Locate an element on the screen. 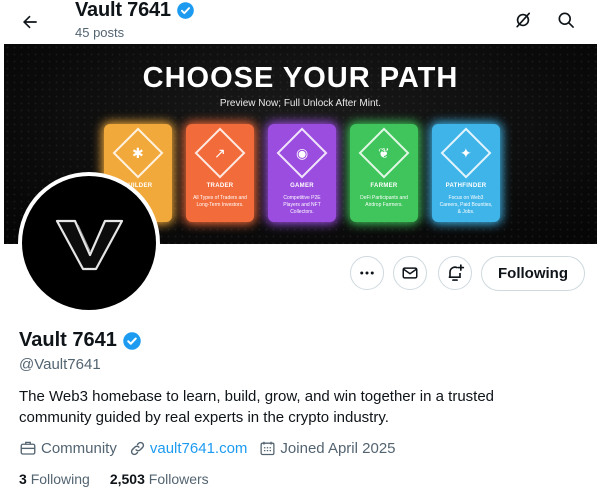  vault-logo-icon is located at coordinates (89, 245).